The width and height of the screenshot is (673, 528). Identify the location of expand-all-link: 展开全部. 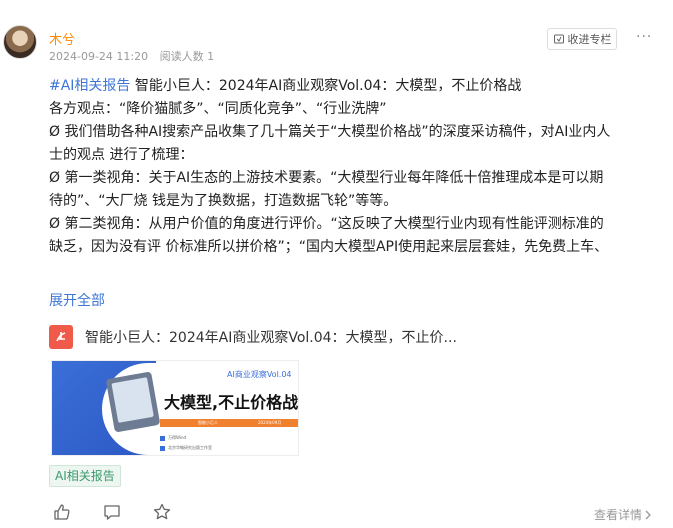
(77, 300).